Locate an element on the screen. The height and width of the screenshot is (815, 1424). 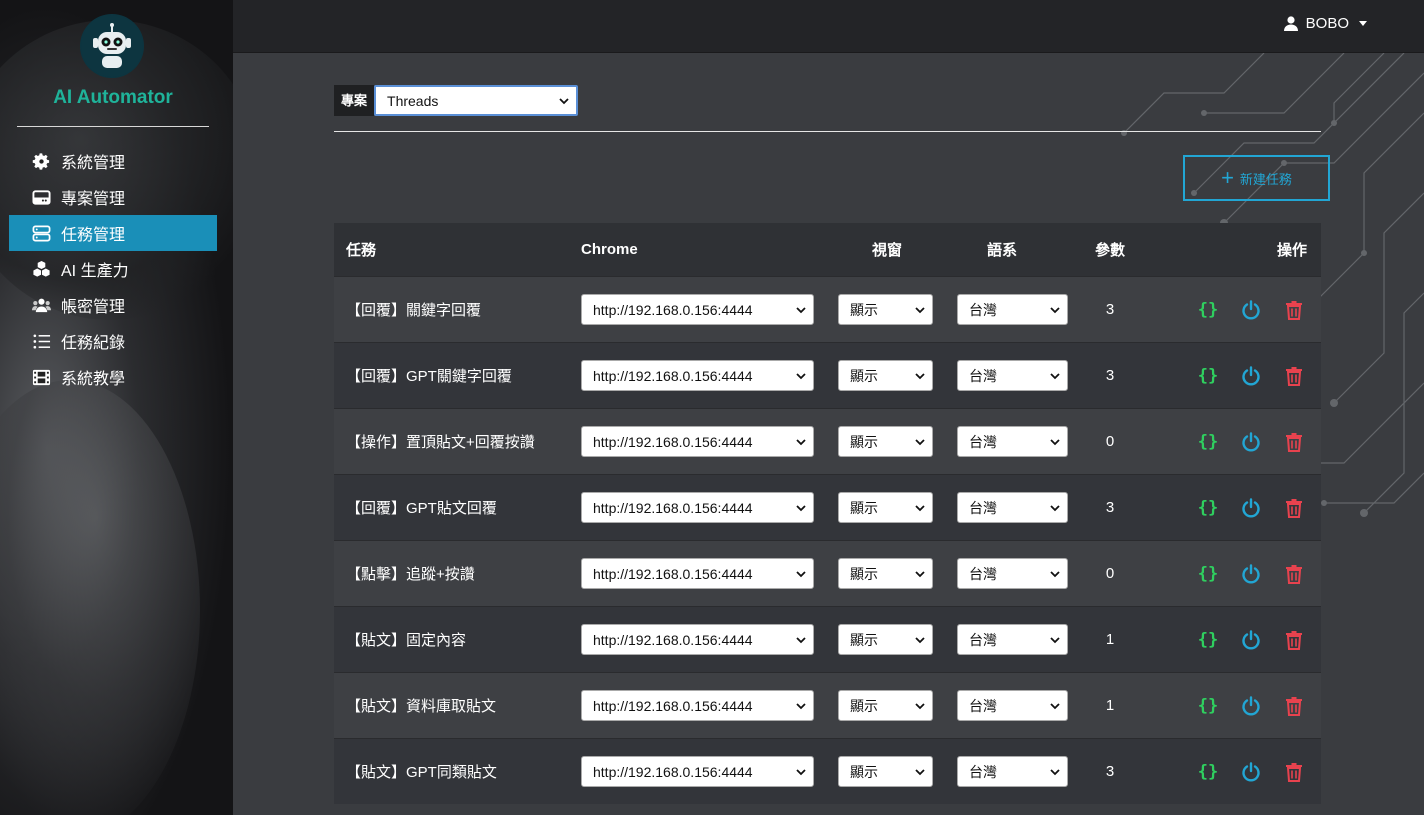
chrome-select-value: http://192.168.0.156:4444 is located at coordinates (673, 705).